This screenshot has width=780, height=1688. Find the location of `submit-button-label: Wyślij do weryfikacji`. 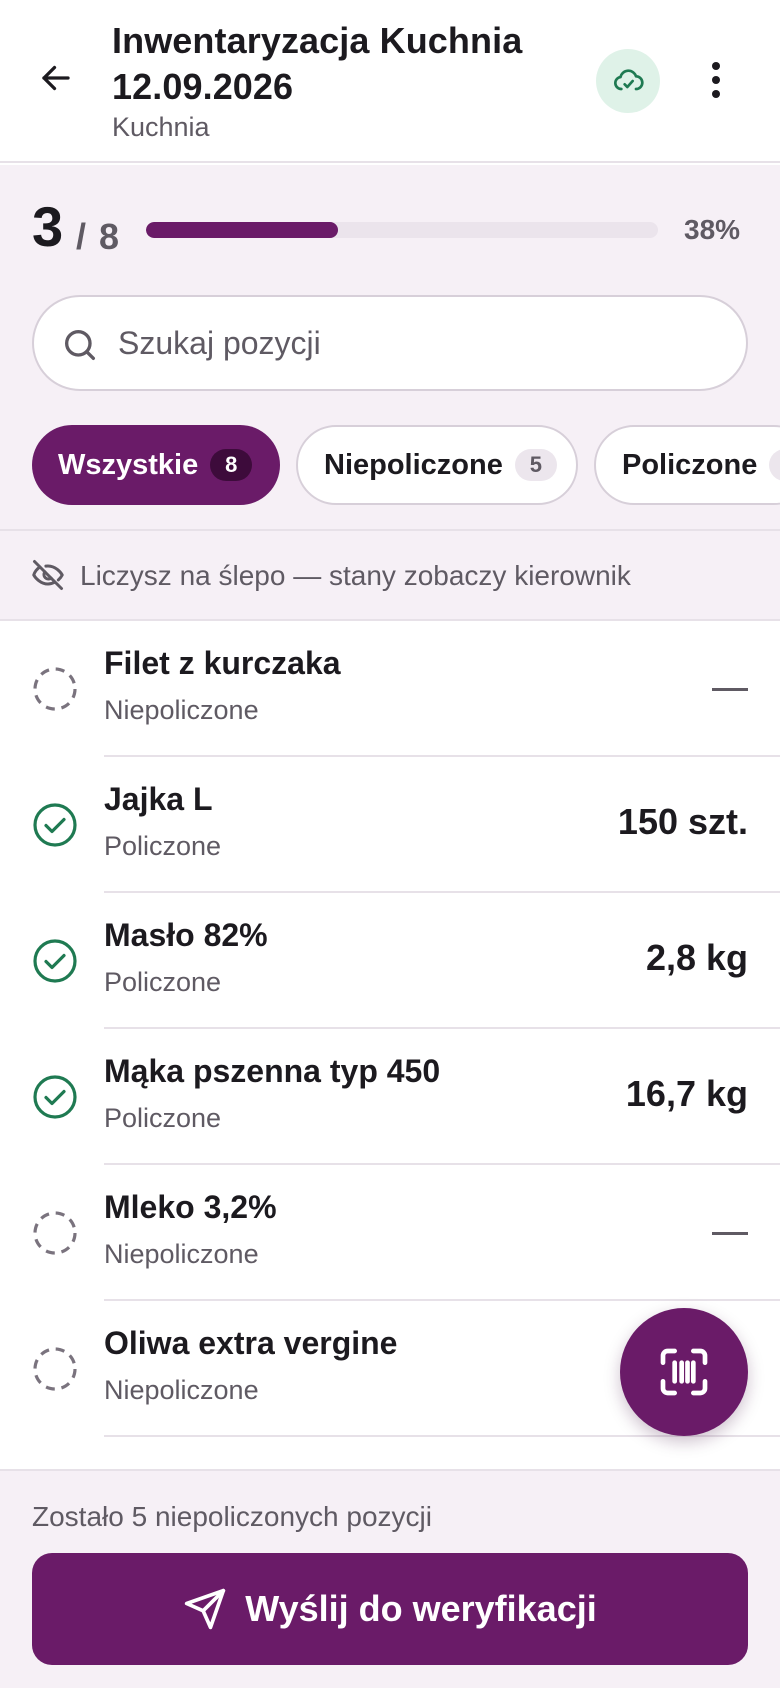

submit-button-label: Wyślij do weryfikacji is located at coordinates (421, 1608).